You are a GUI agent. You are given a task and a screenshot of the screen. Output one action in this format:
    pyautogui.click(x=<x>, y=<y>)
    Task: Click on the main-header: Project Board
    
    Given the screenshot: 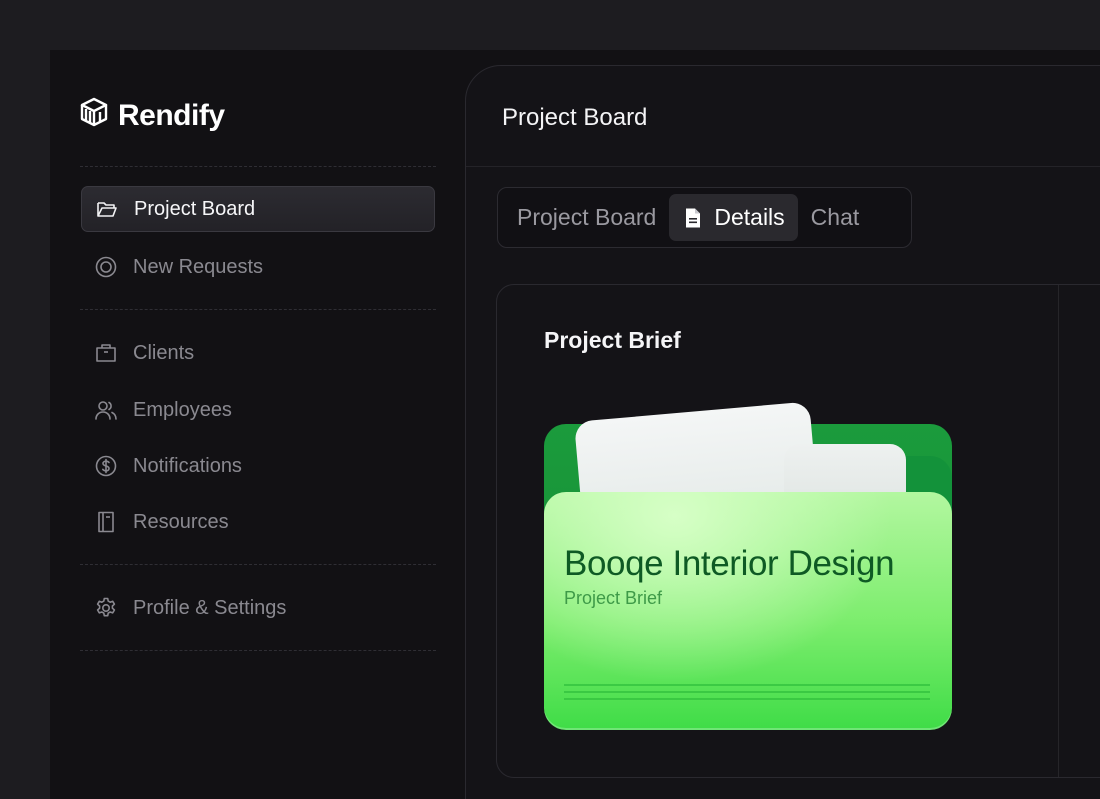 What is the action you would take?
    pyautogui.click(x=783, y=116)
    